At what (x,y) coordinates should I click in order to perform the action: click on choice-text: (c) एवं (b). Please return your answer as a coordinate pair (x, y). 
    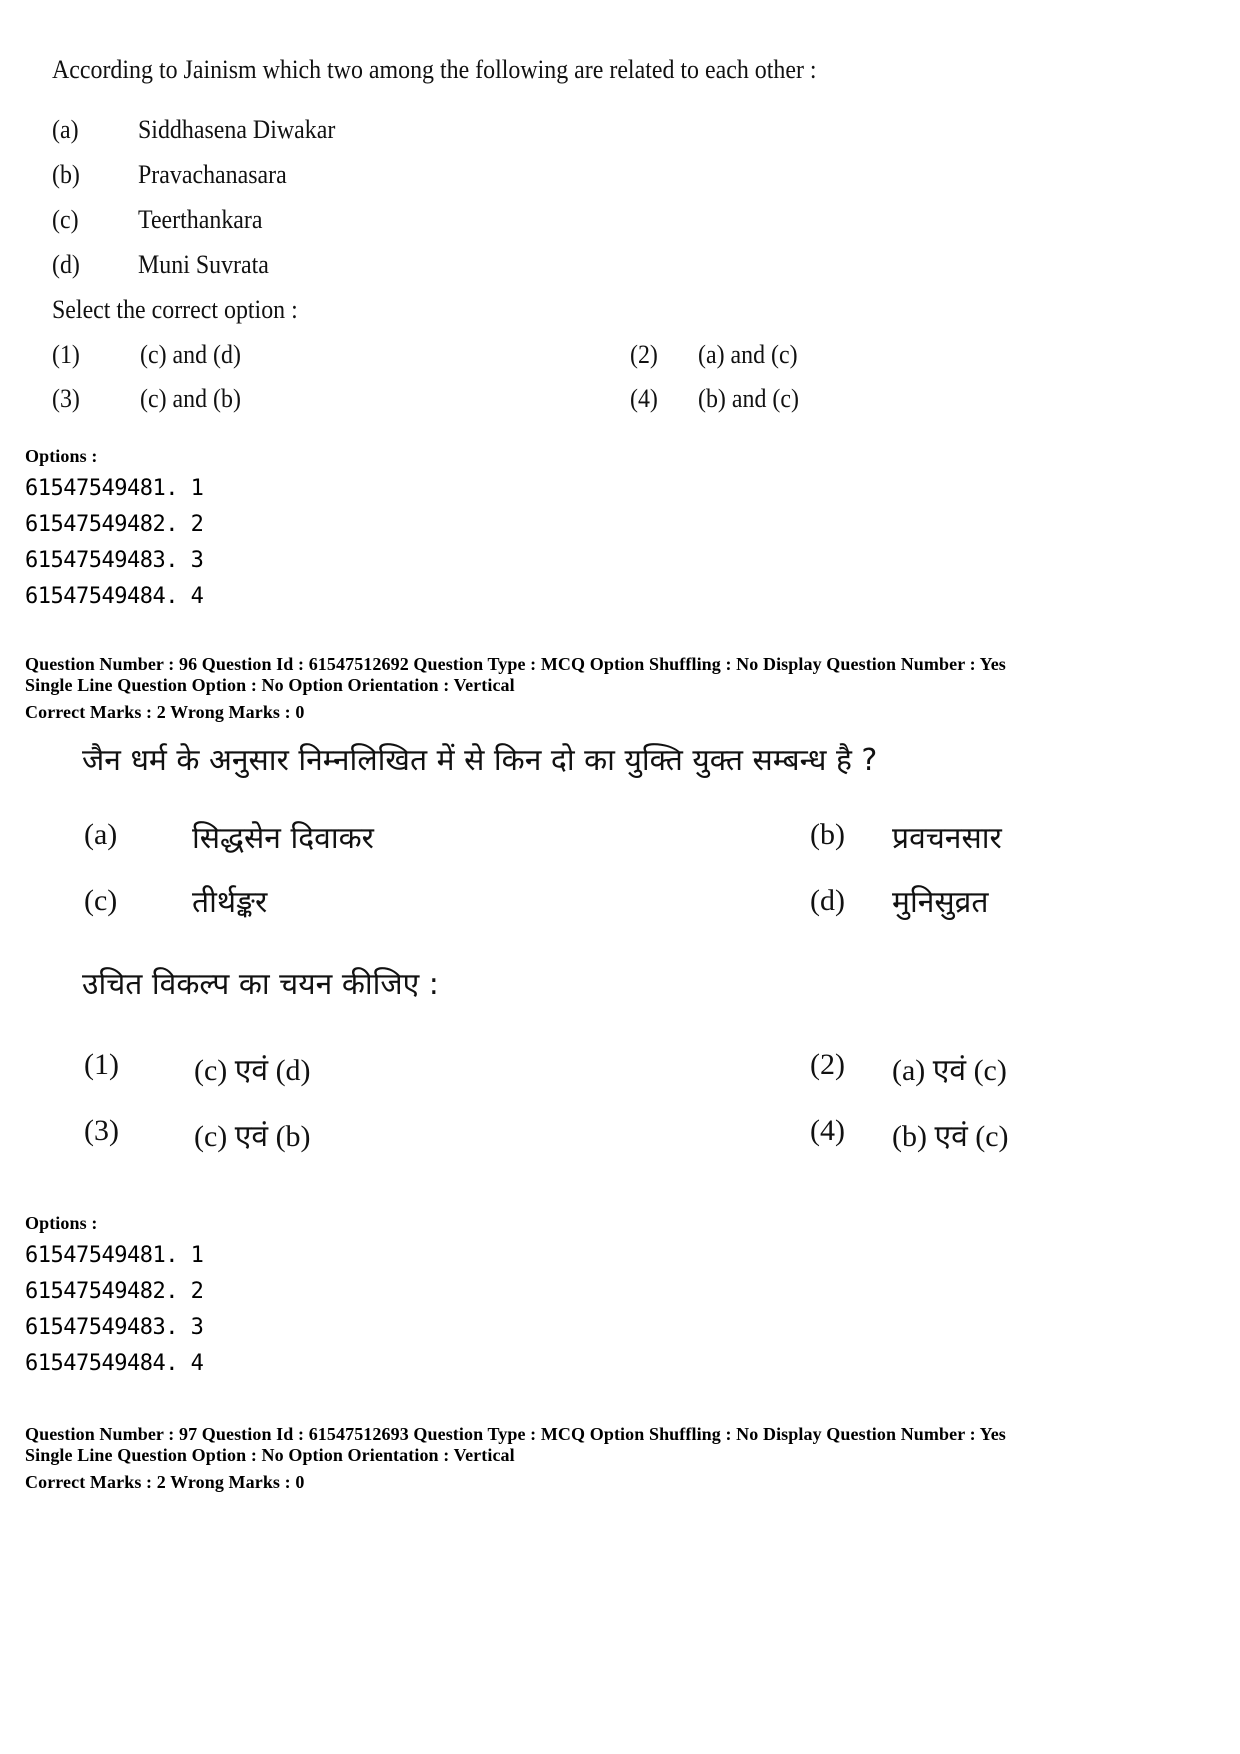
    Looking at the image, I should click on (252, 1136).